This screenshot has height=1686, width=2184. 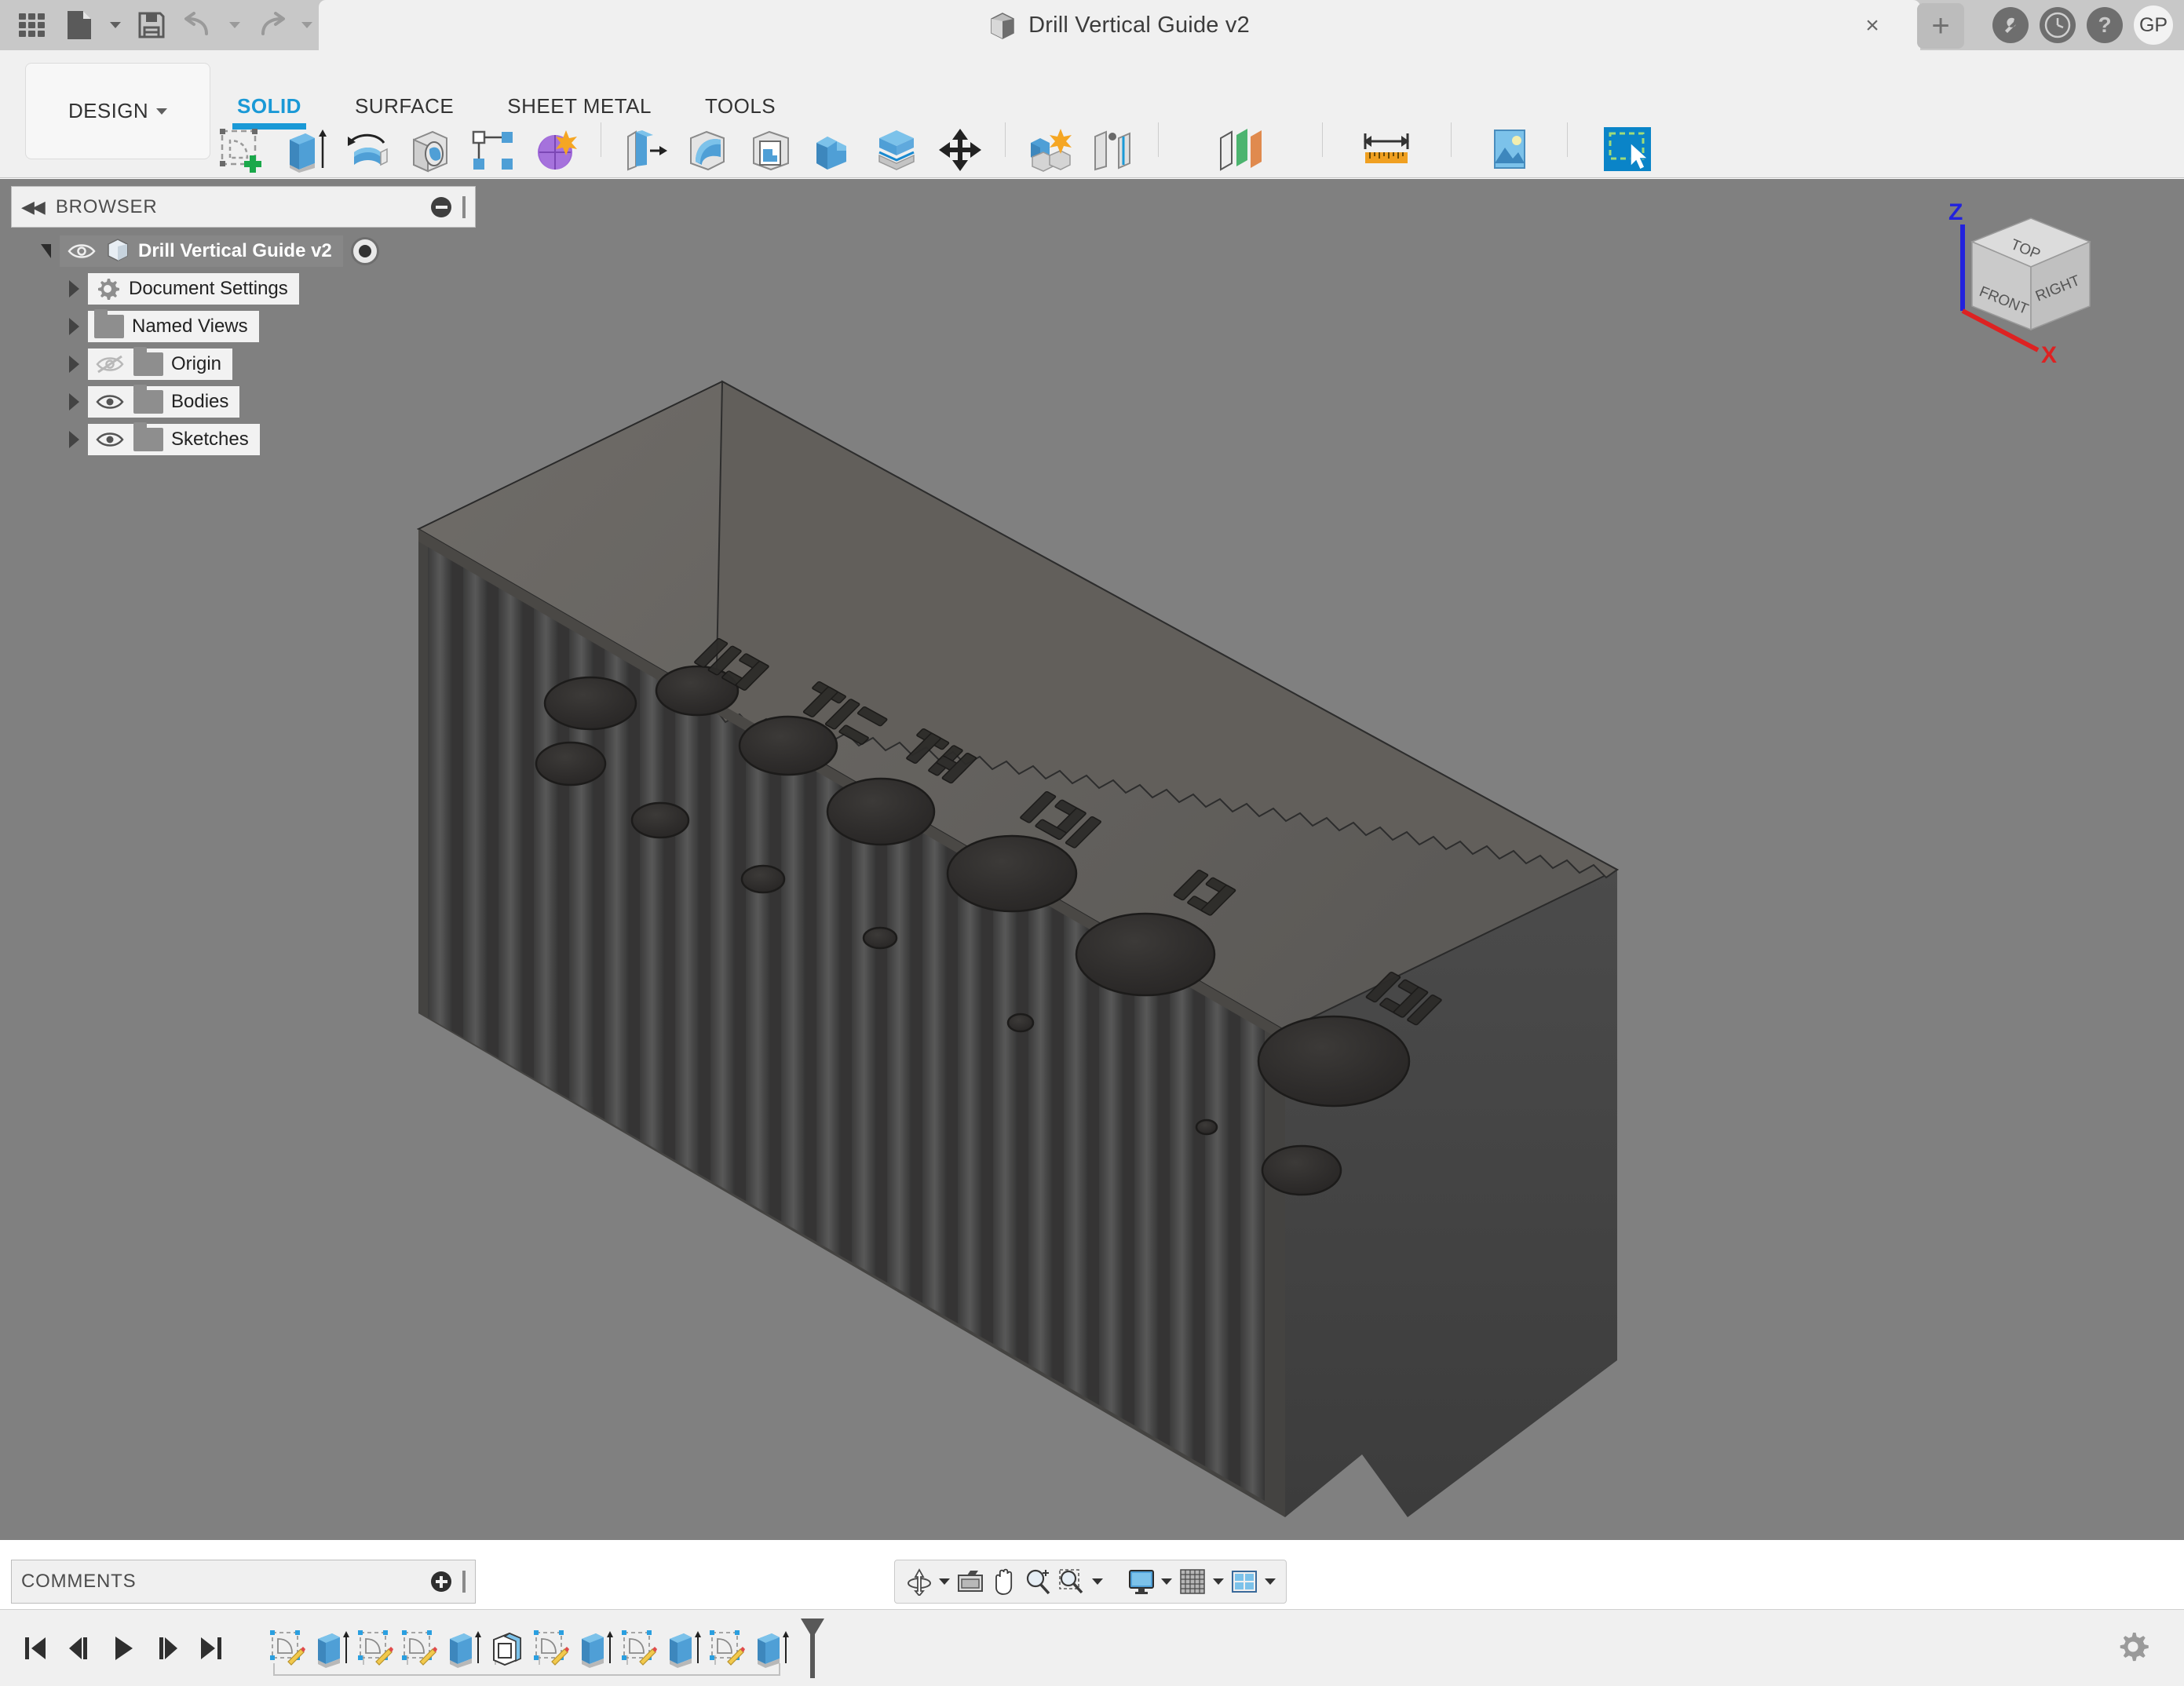 What do you see at coordinates (1004, 1582) in the screenshot?
I see `pan-icon` at bounding box center [1004, 1582].